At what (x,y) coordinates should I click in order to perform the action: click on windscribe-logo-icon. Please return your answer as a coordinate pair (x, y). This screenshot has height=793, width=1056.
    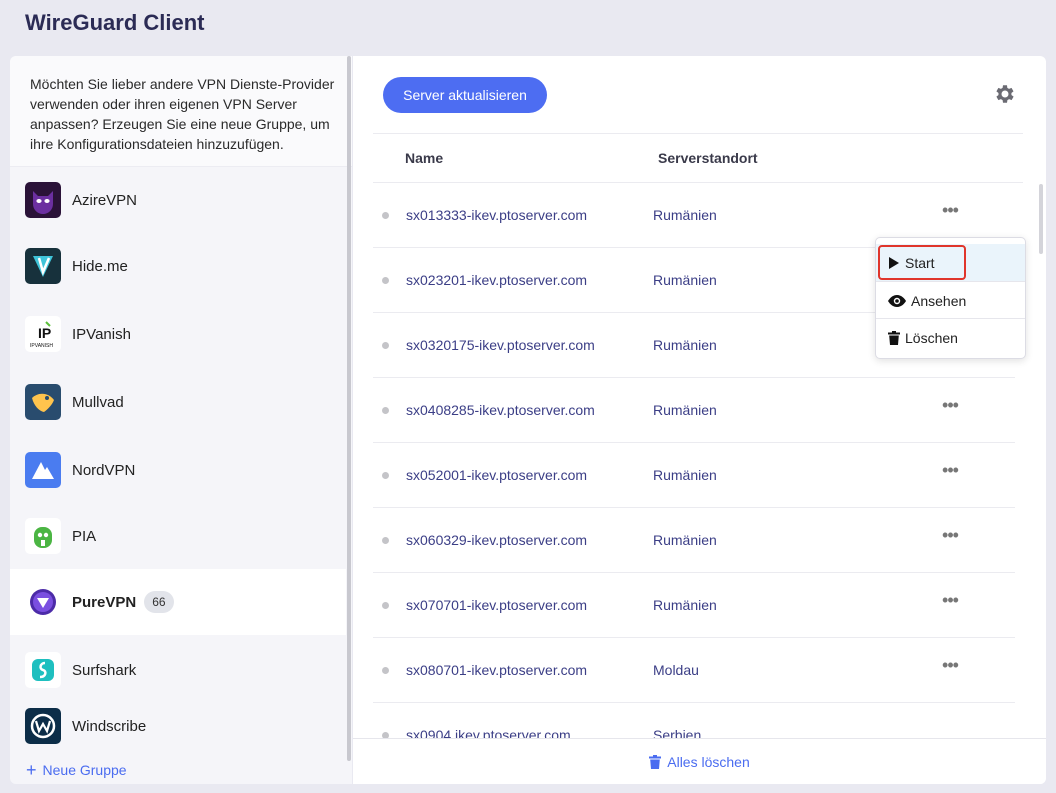
    Looking at the image, I should click on (43, 726).